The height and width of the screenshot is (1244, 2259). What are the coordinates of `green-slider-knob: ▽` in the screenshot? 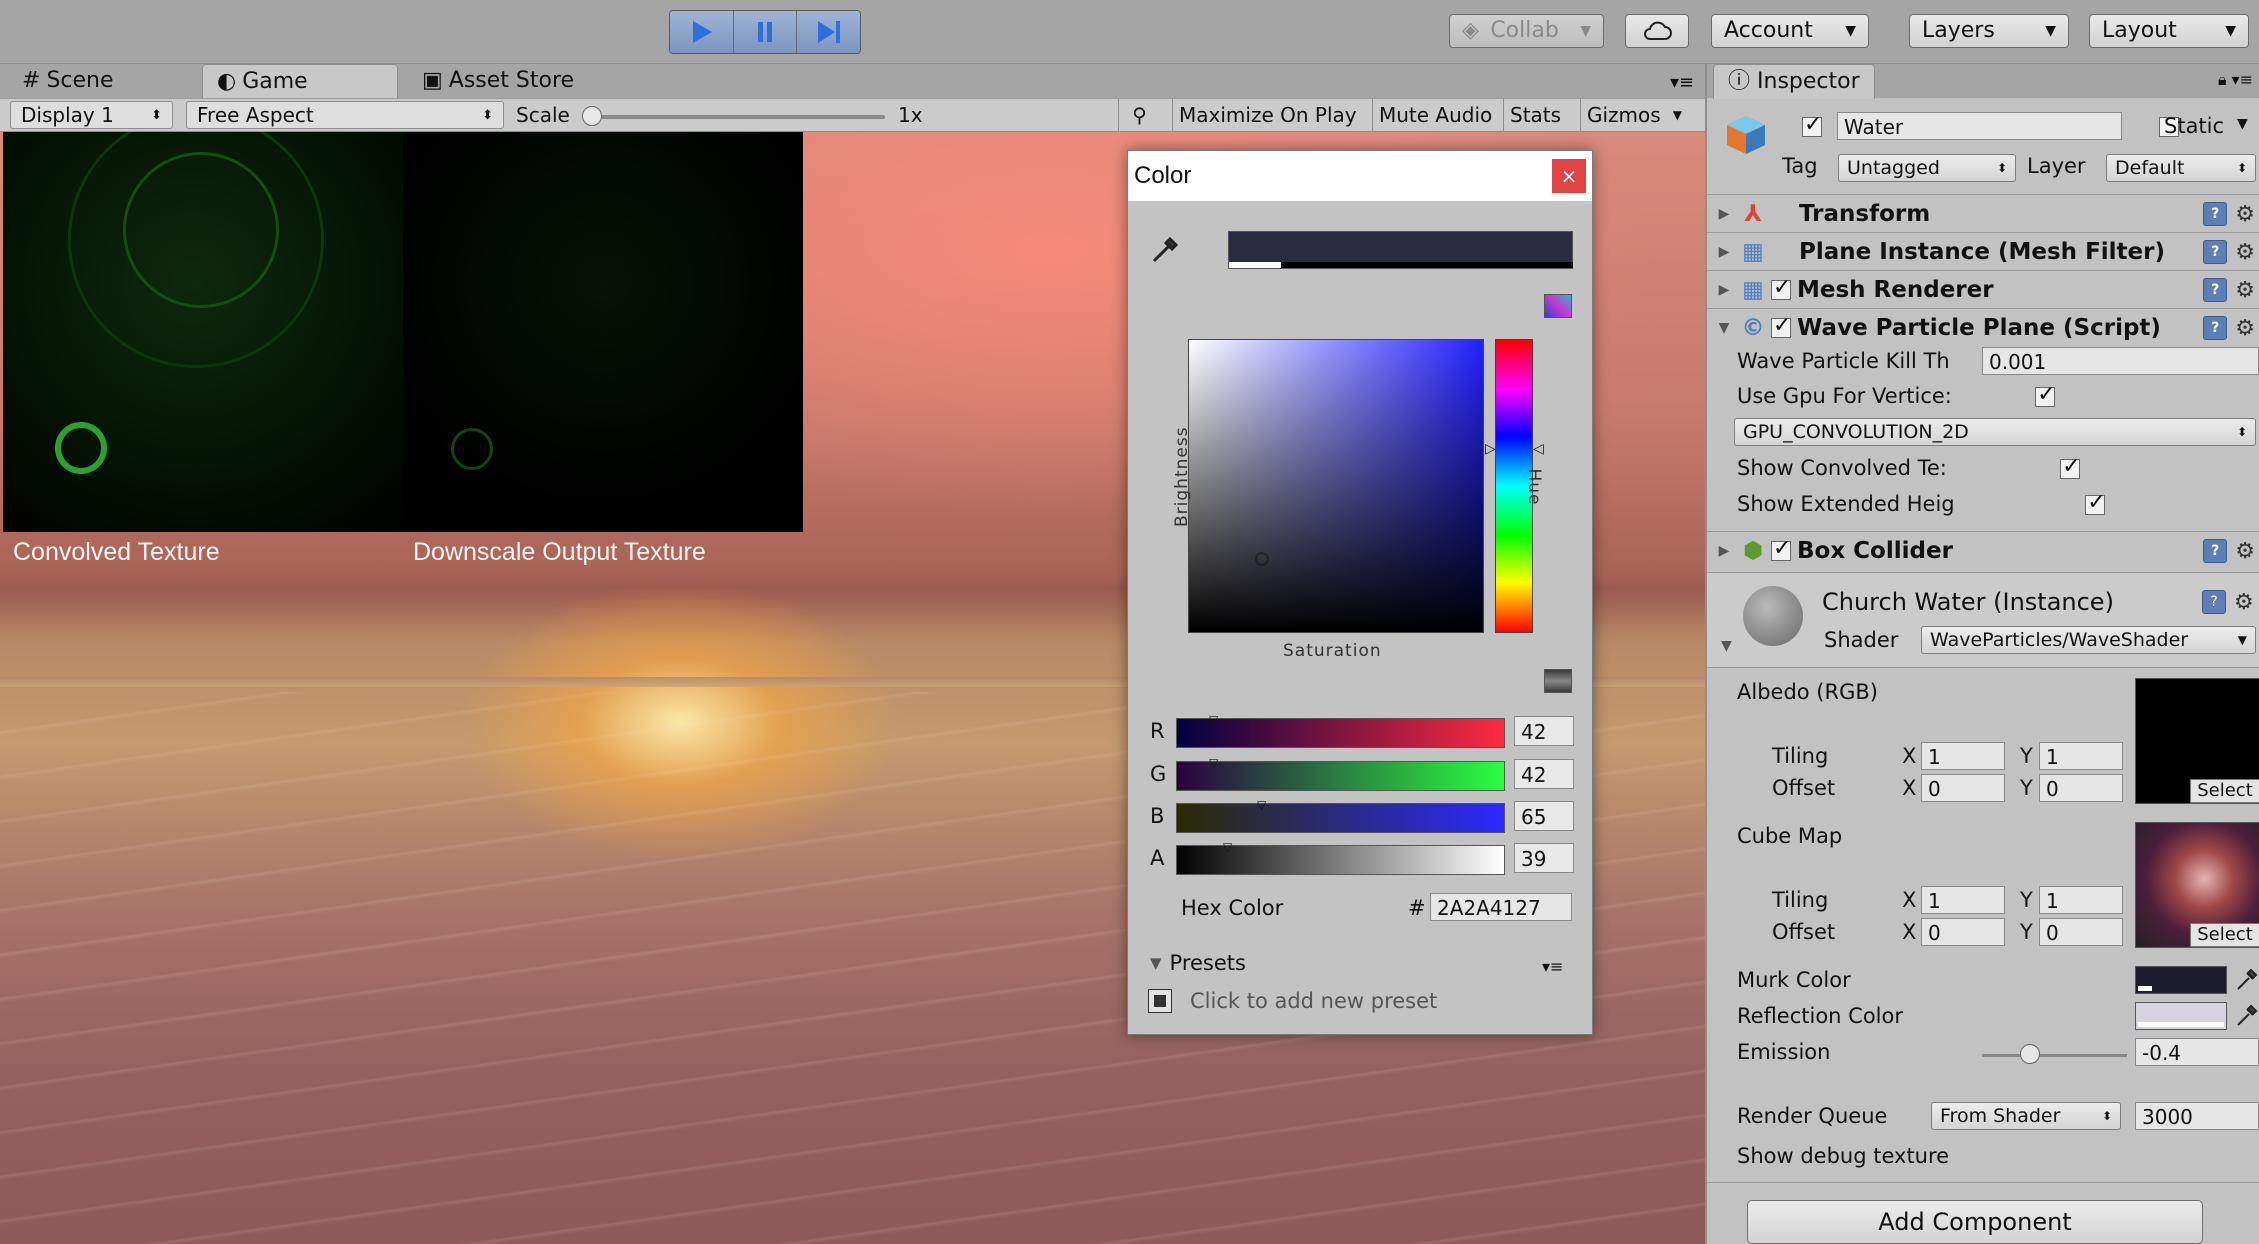 It's located at (1213, 763).